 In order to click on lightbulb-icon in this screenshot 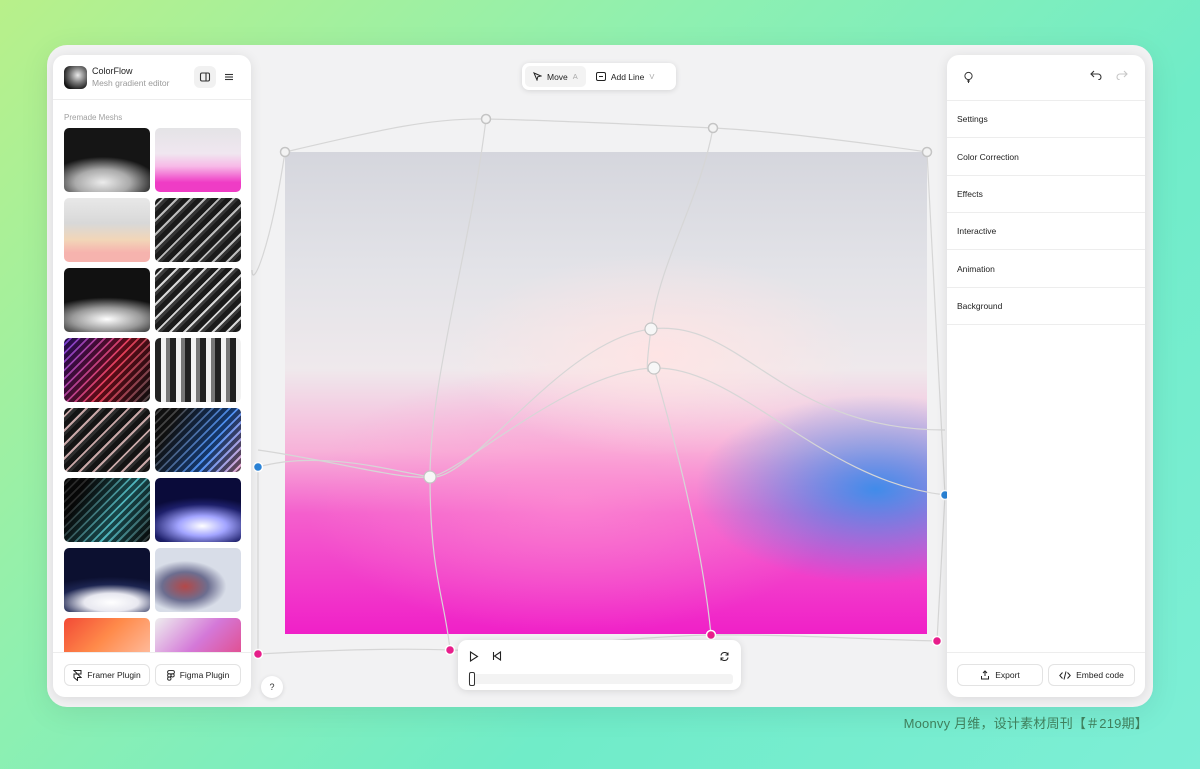, I will do `click(968, 77)`.